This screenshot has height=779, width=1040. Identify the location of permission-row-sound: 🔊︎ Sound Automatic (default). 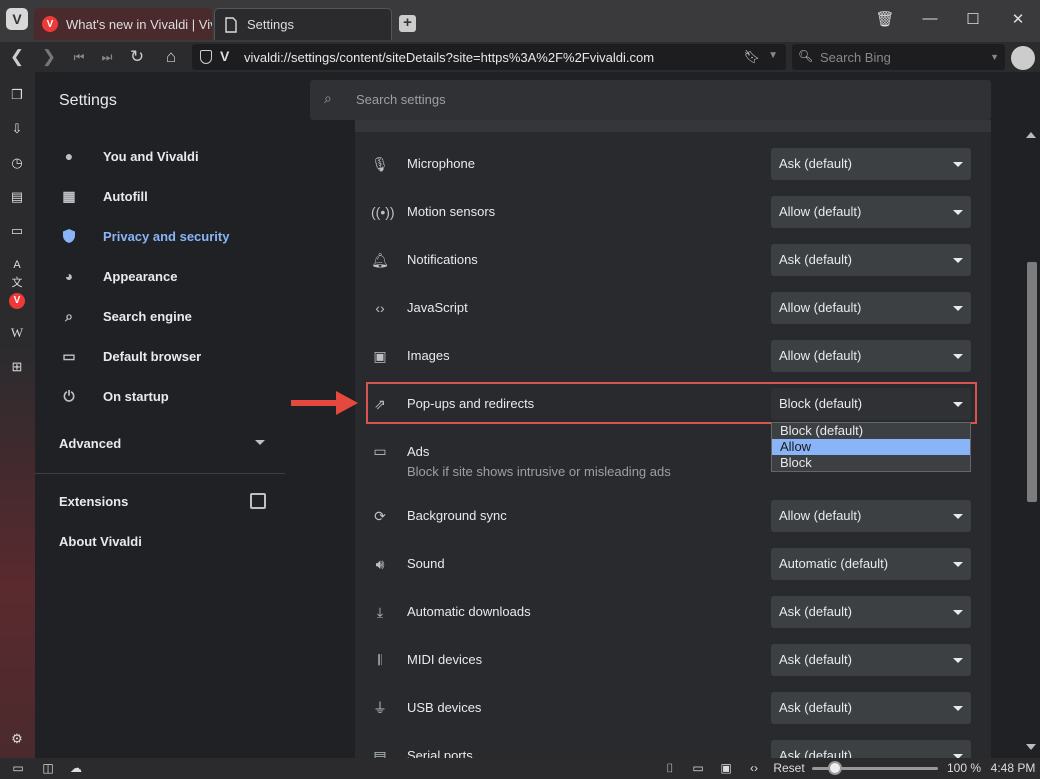
(673, 564).